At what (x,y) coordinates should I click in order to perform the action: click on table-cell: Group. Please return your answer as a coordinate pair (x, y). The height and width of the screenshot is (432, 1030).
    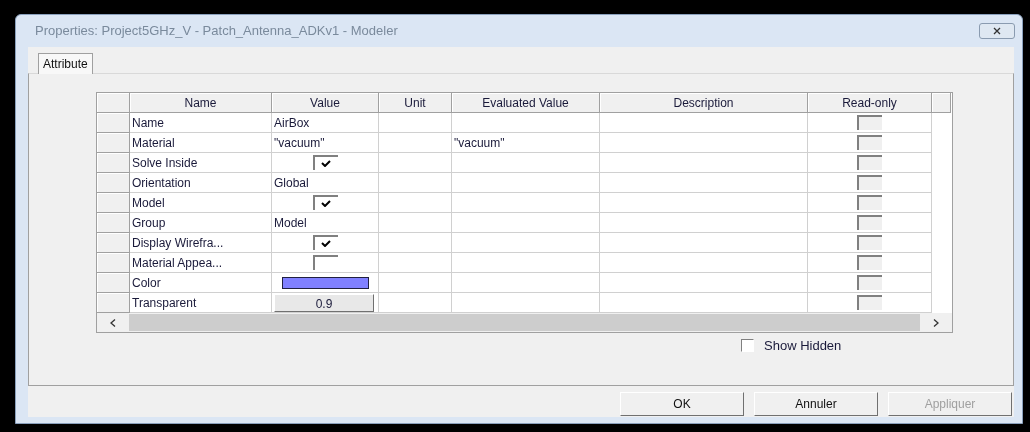
    Looking at the image, I should click on (201, 223).